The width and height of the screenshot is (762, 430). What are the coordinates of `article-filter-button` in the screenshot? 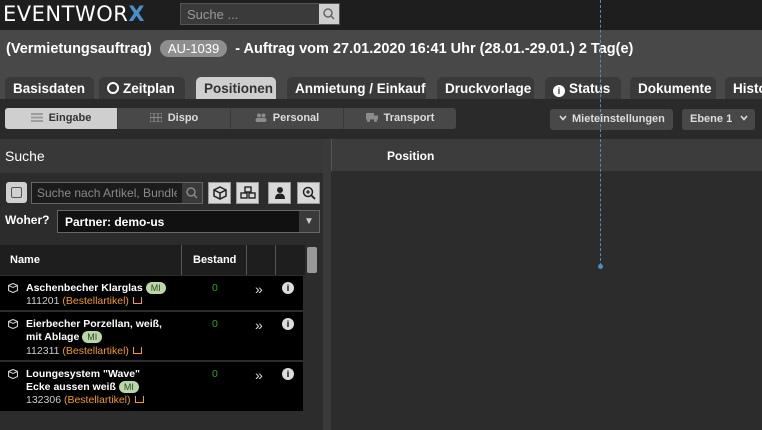 It's located at (219, 193).